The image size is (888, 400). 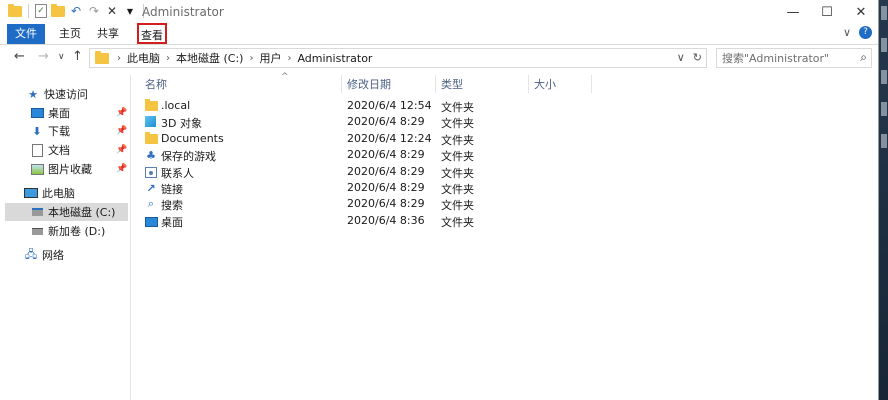 I want to click on table-row: 联系人 2020/6/4 8:29 文件夹, so click(x=307, y=172).